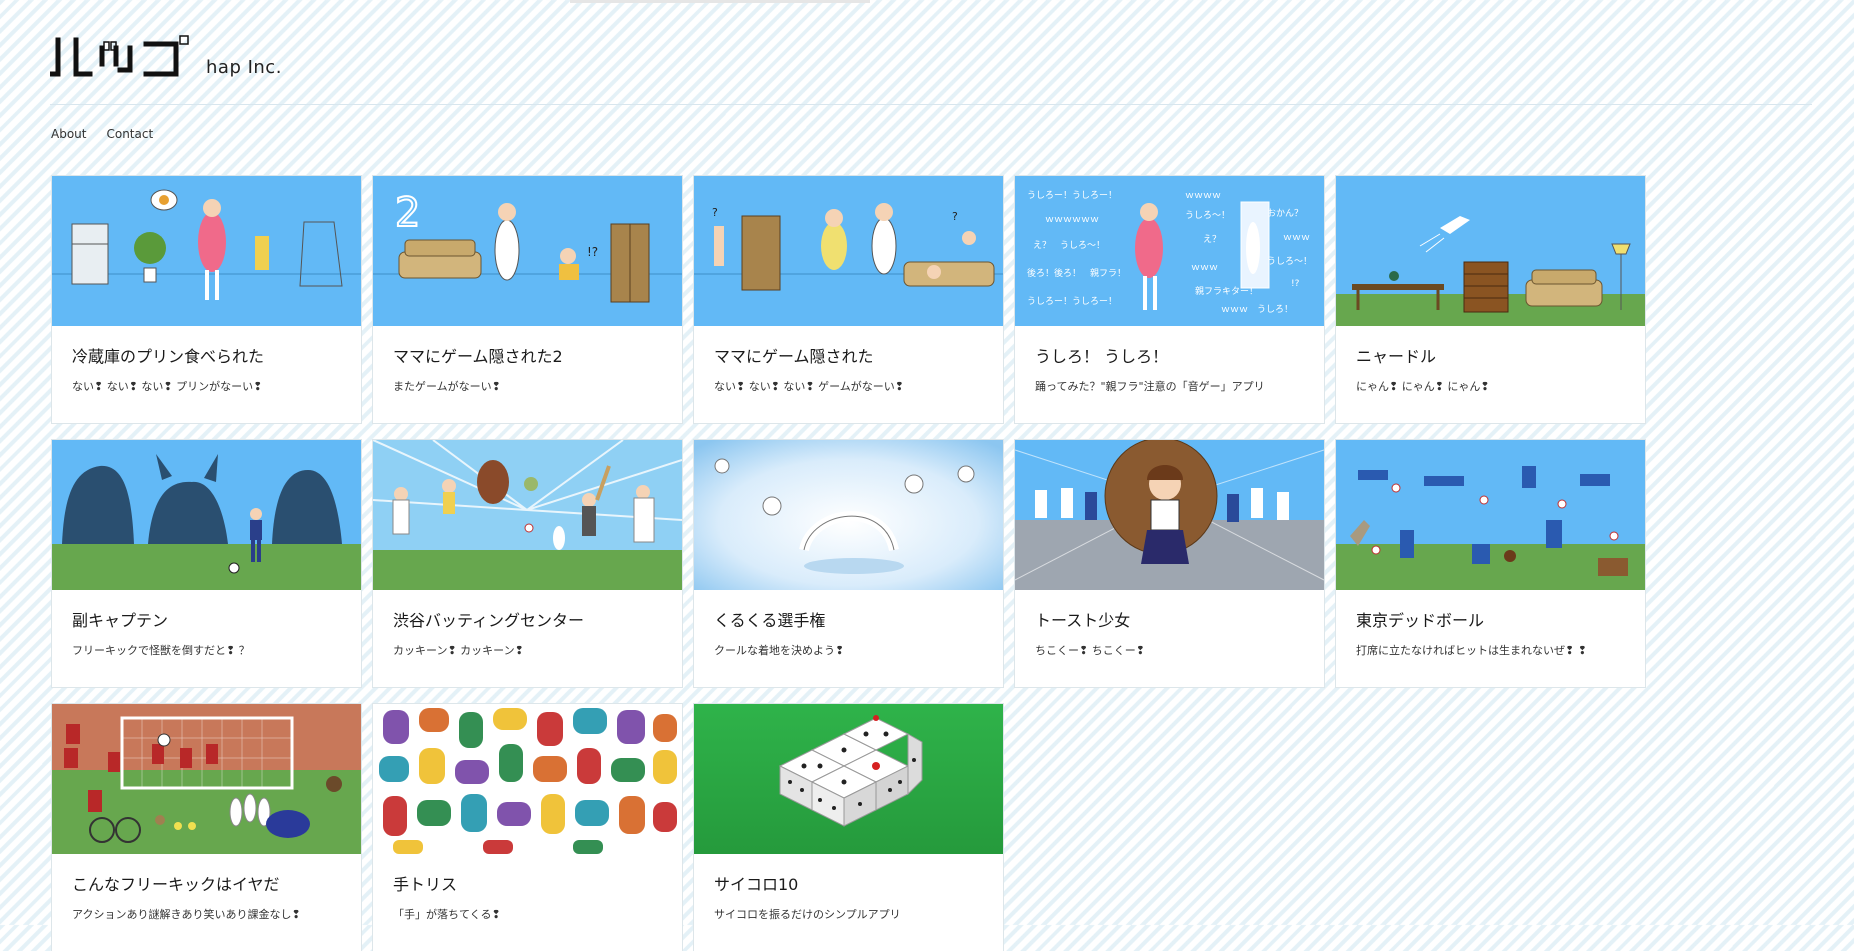 The height and width of the screenshot is (951, 1854). Describe the element at coordinates (794, 356) in the screenshot. I see `app-title: ママにゲーム隠された` at that location.